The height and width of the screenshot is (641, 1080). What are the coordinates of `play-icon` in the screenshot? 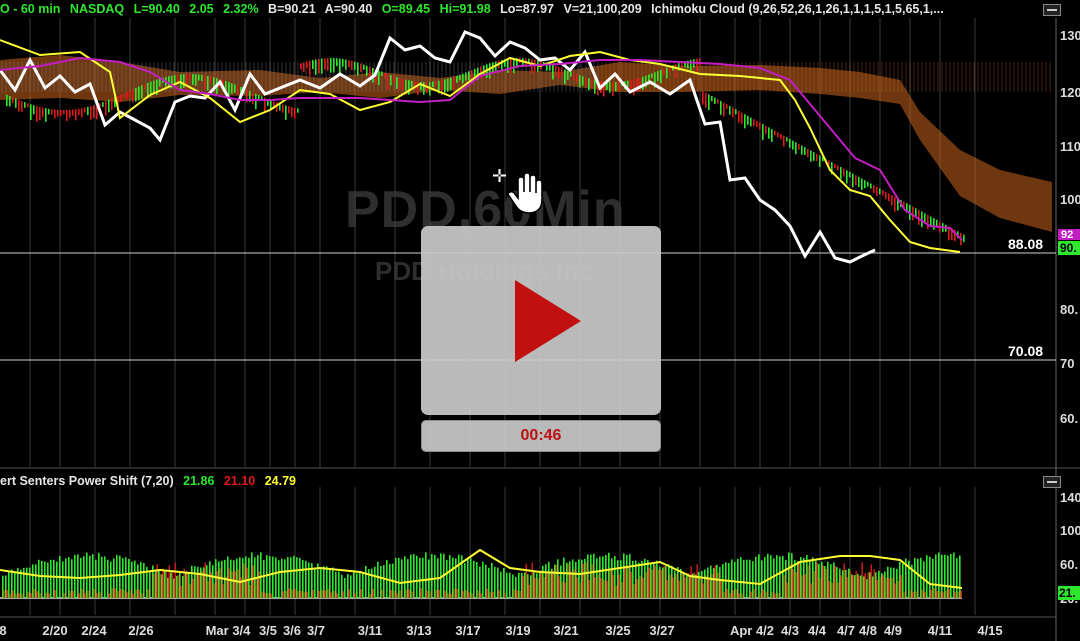 It's located at (548, 321).